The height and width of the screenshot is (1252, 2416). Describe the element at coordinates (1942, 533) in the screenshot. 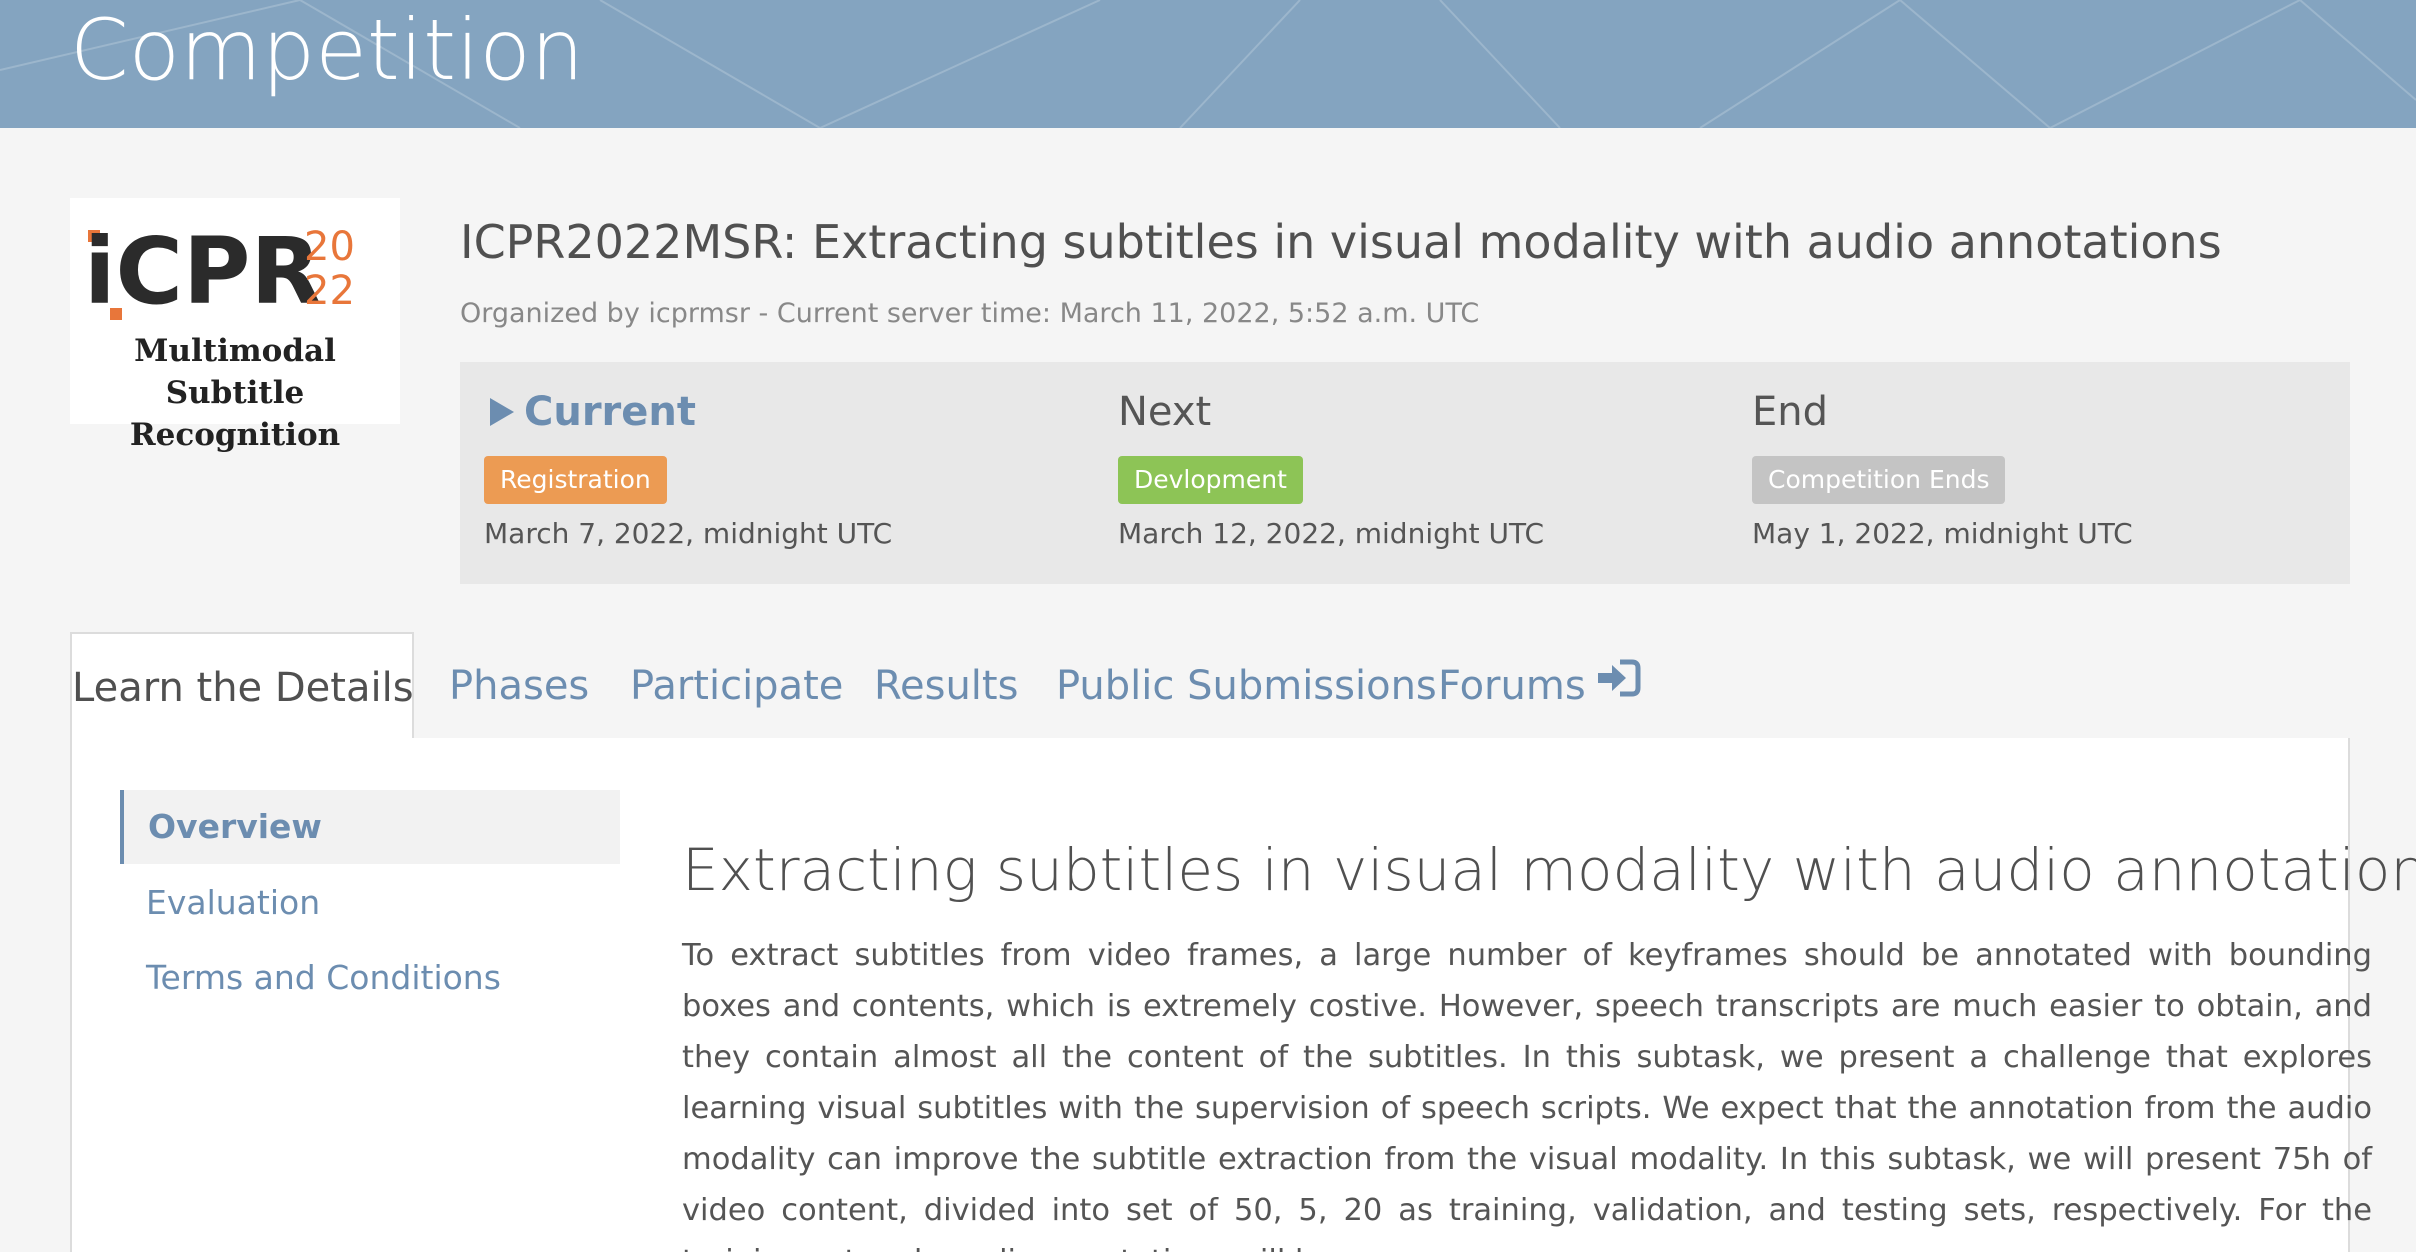

I see `phase-end-date: May 1, 2022, midnight UTC` at that location.